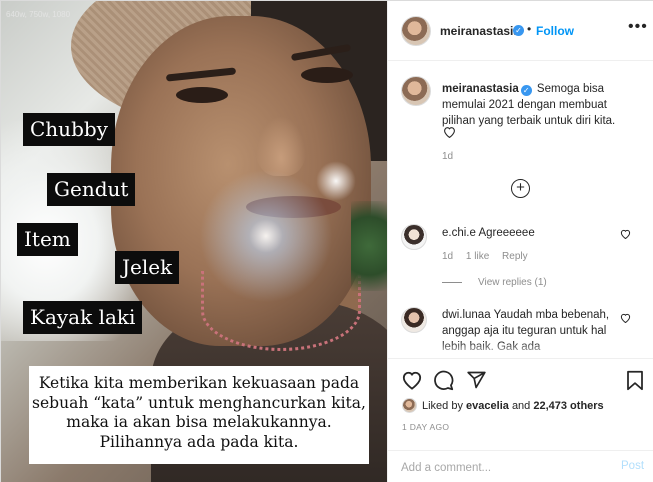 The height and width of the screenshot is (482, 653). I want to click on comment-meta: 1d 1 like Reply, so click(490, 256).